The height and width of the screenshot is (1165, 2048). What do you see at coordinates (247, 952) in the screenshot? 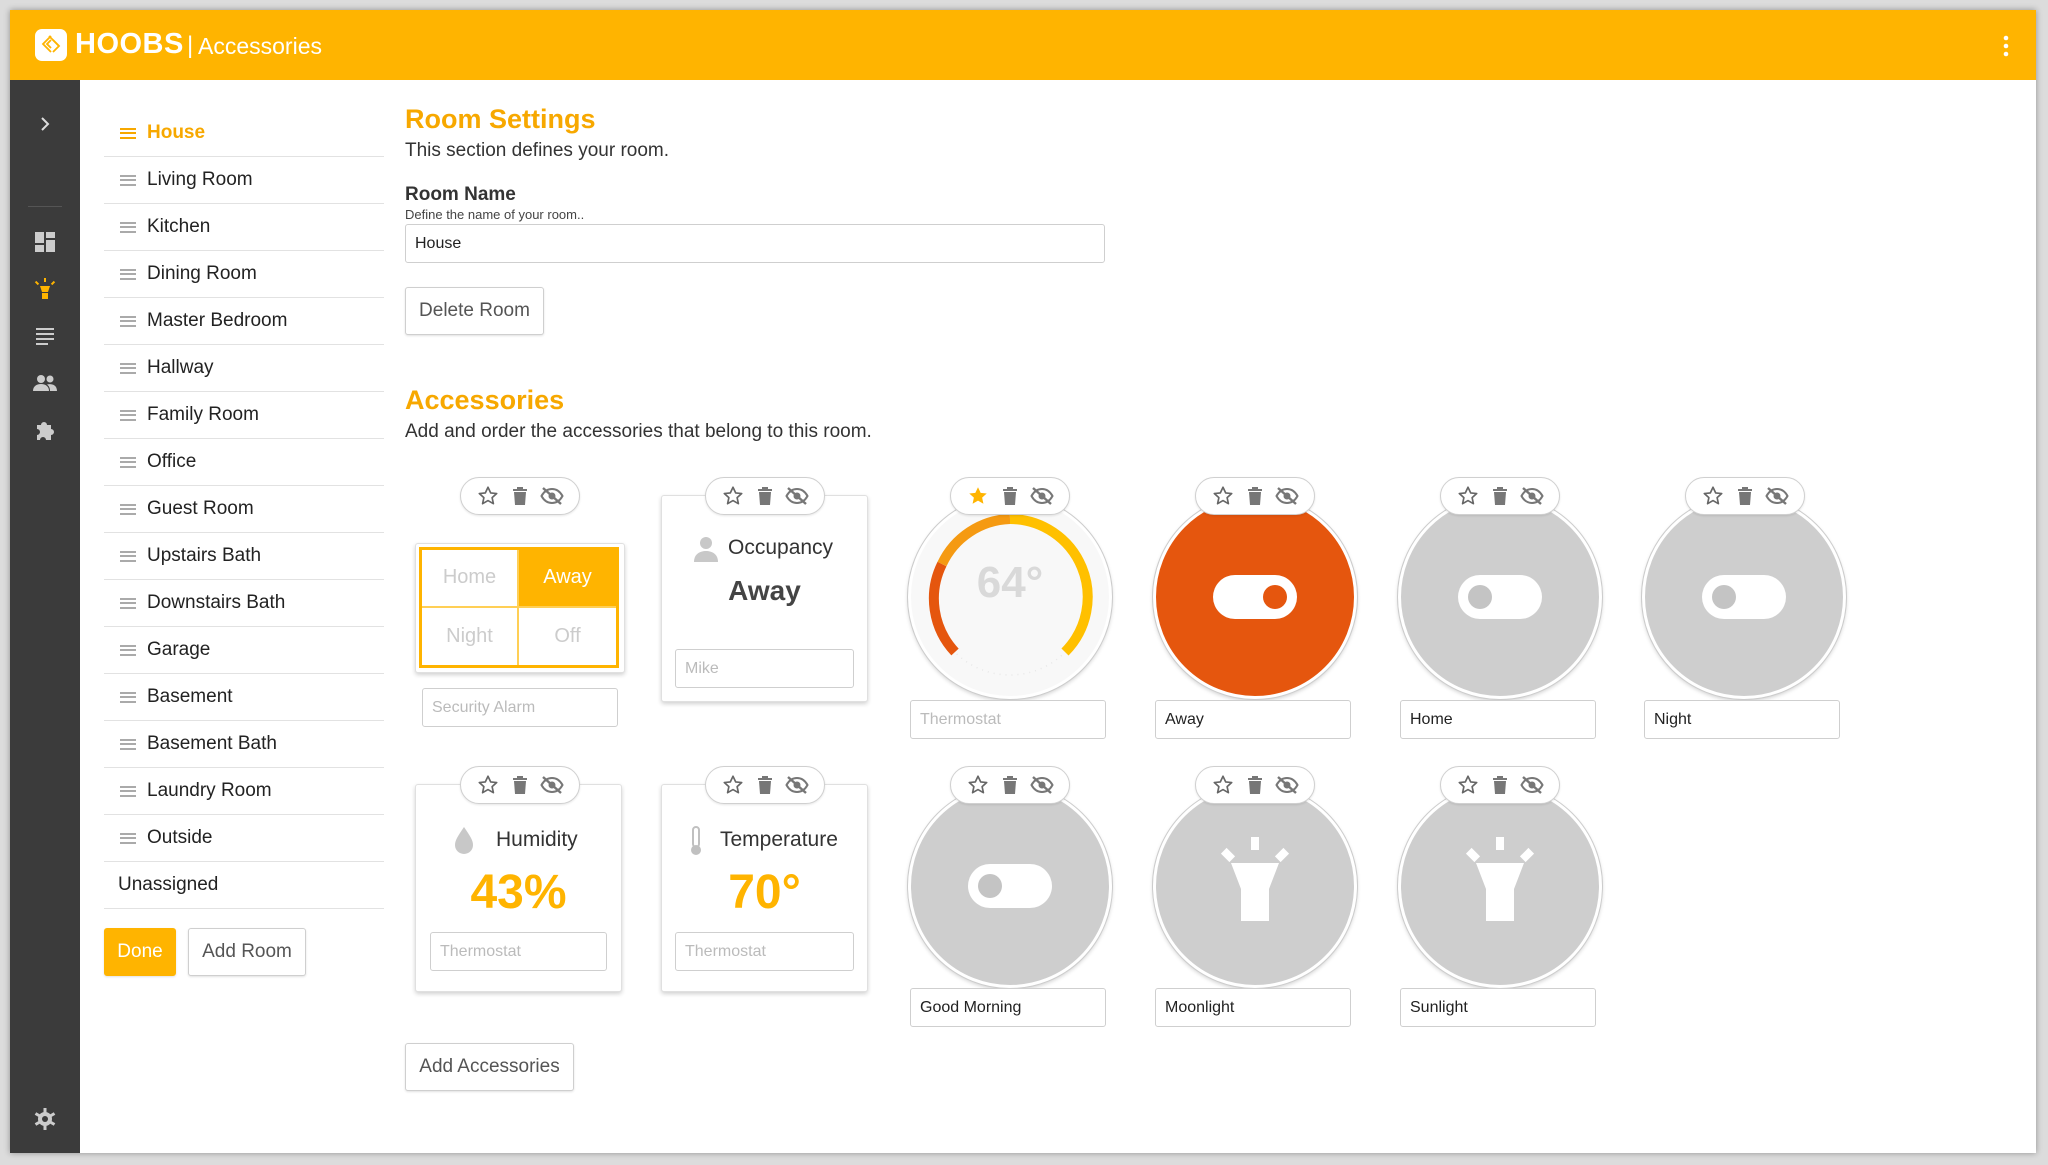
I see `add-room-button: Add Room` at bounding box center [247, 952].